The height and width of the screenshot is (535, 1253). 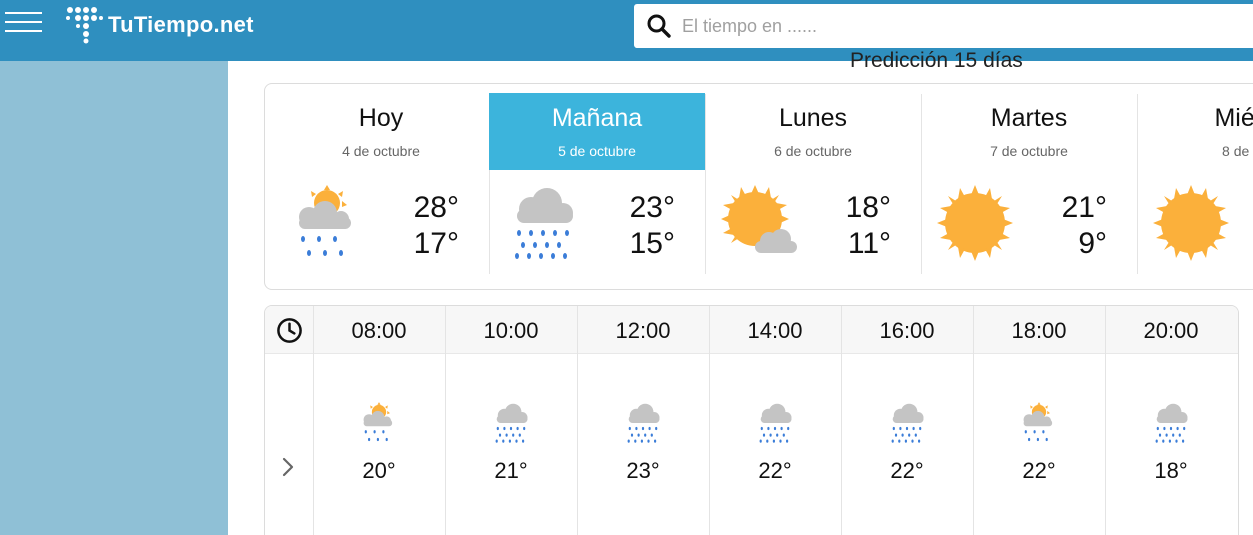 What do you see at coordinates (1171, 330) in the screenshot?
I see `hour-label: 20:00` at bounding box center [1171, 330].